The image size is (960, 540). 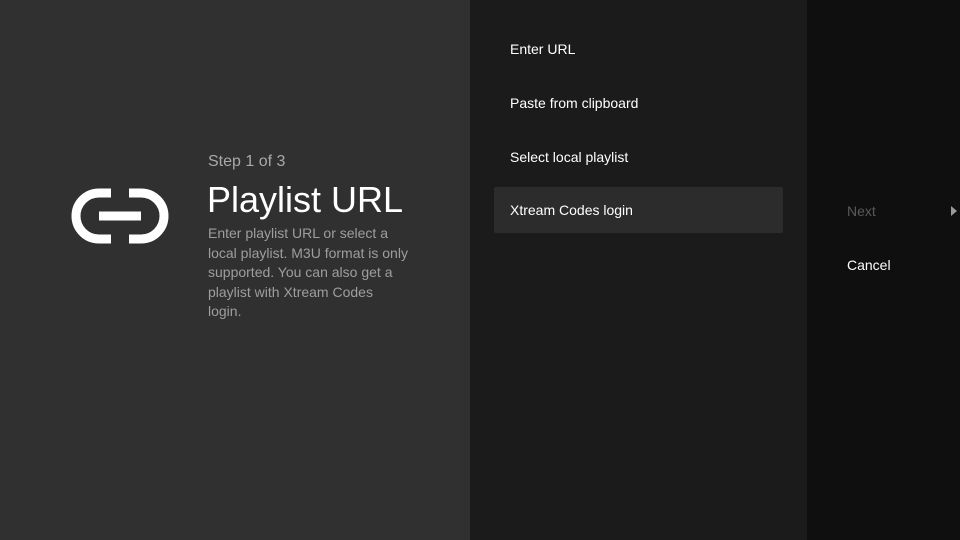 I want to click on step-breadcrumb: Step 1 of 3, so click(x=247, y=161).